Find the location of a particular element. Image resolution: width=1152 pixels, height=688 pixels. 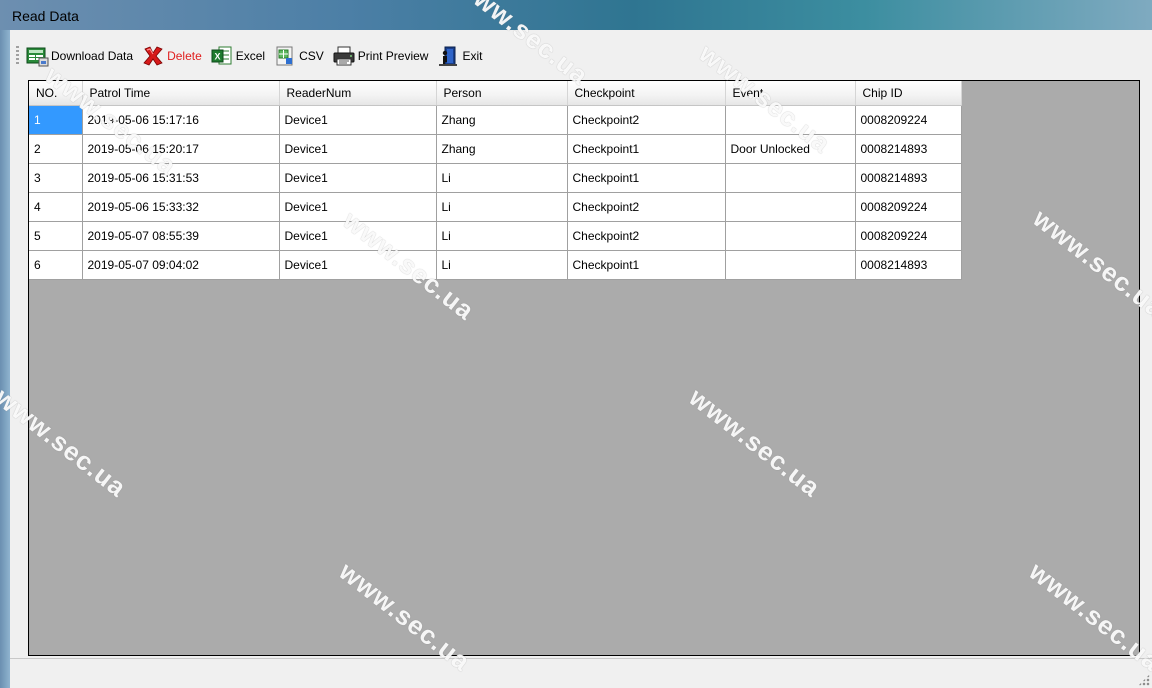

exit-button: Exit is located at coordinates (459, 56).